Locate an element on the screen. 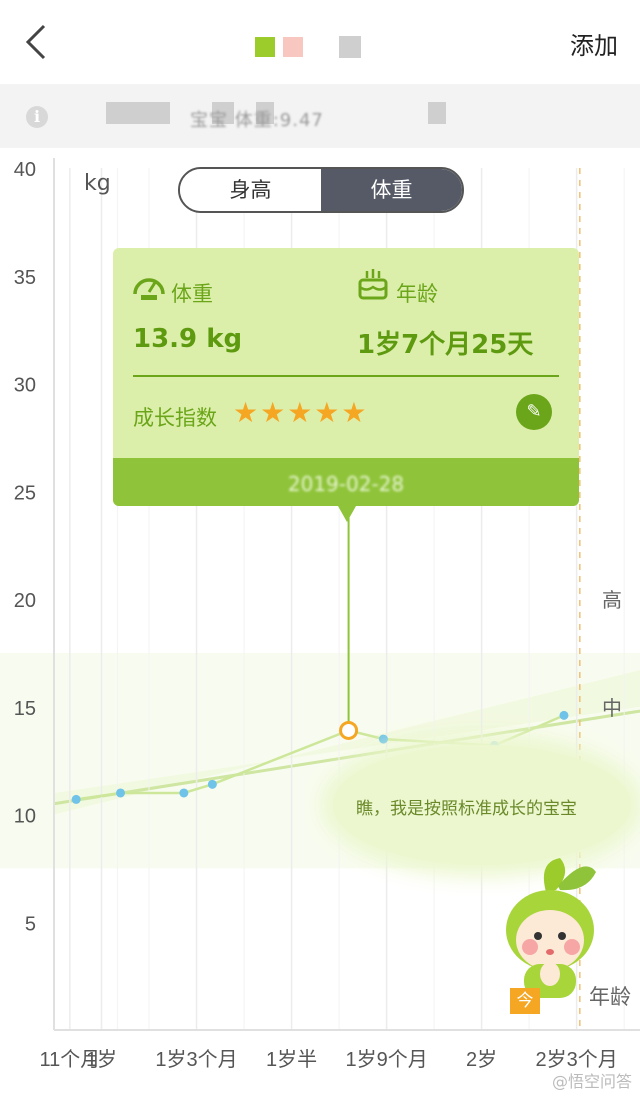 The image size is (640, 1104). weight-label: 体重 is located at coordinates (192, 294).